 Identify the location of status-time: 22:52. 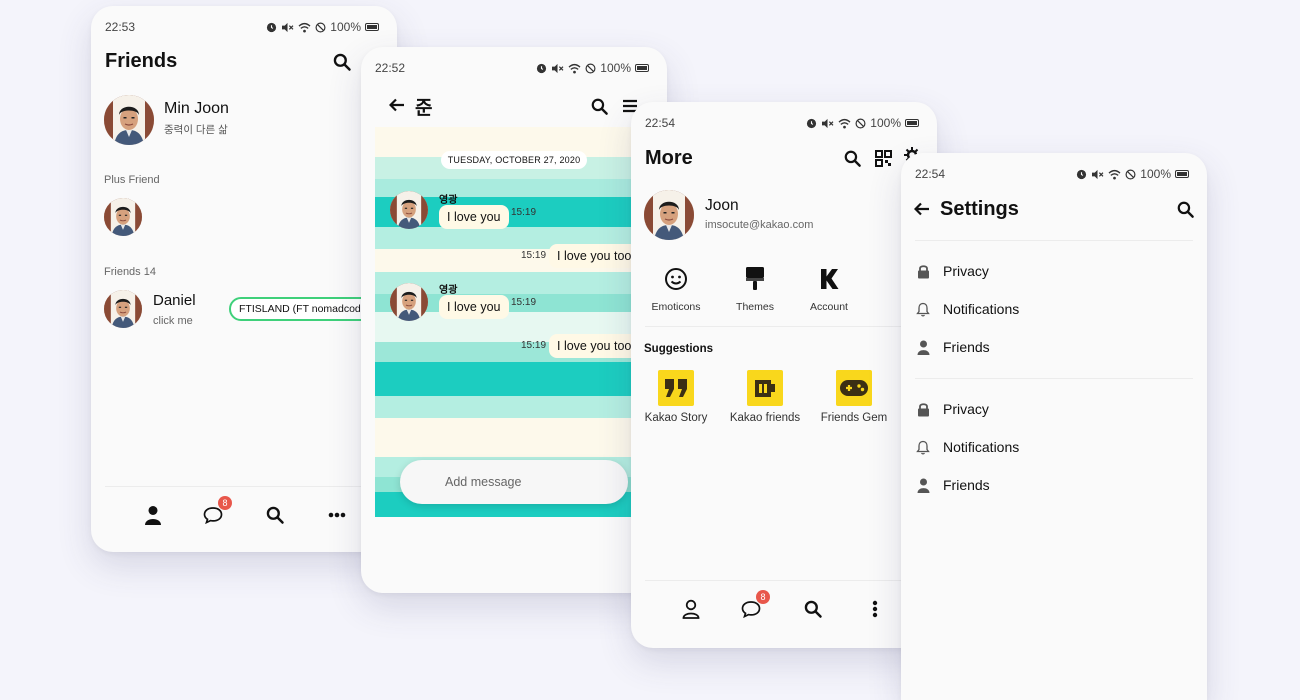
(390, 68).